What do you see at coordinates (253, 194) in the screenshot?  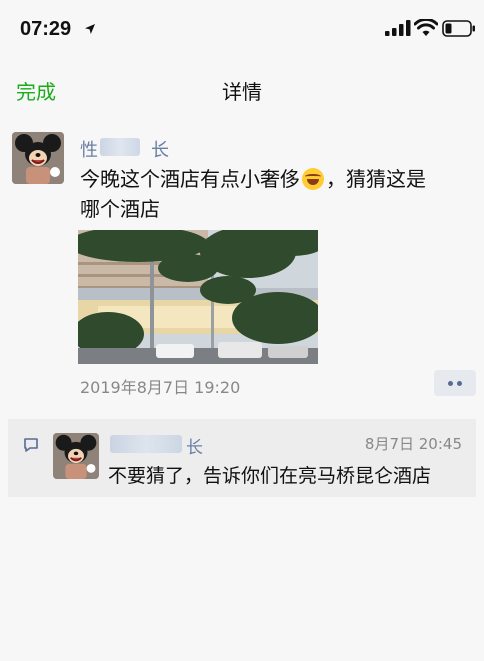 I see `post-text: 今晚这个酒店有点小奢侈 ，猜猜这是 哪个酒店` at bounding box center [253, 194].